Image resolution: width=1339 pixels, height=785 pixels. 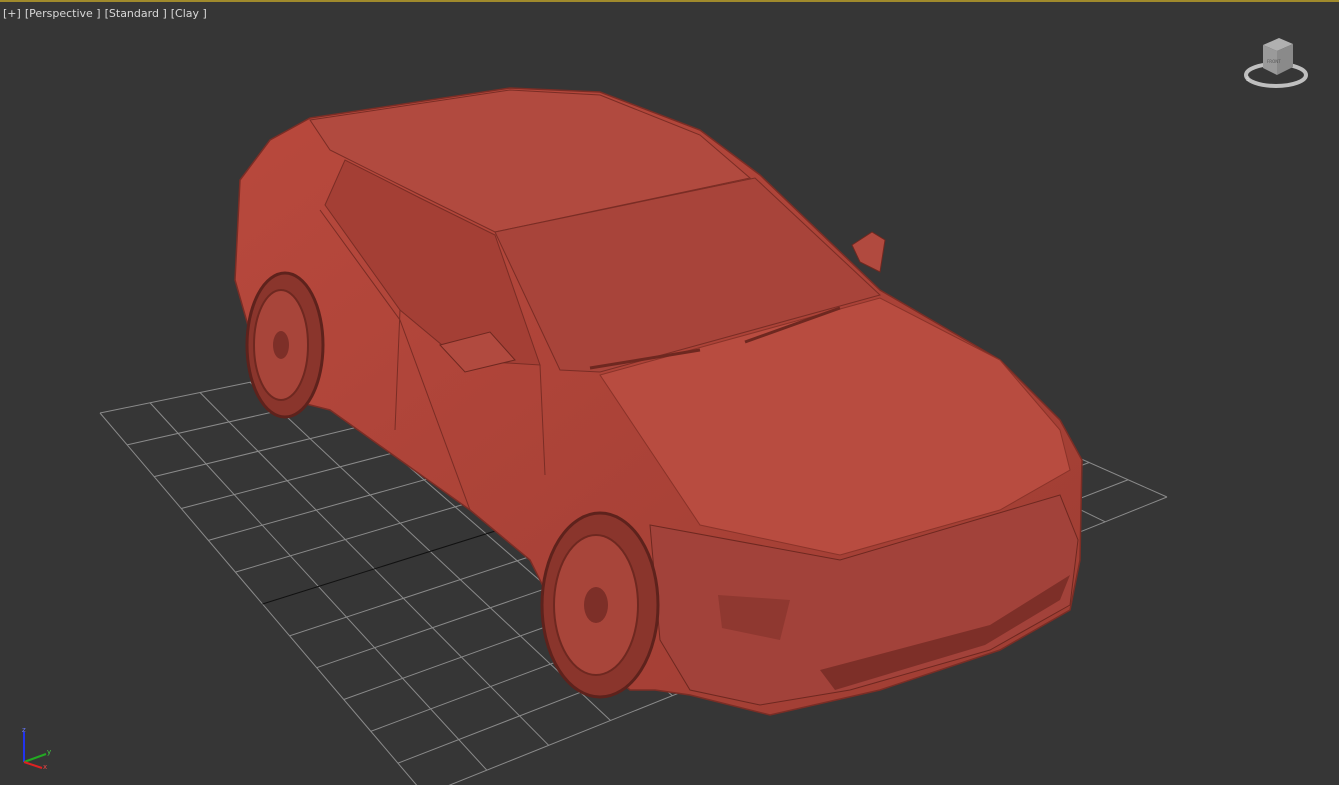 What do you see at coordinates (285, 345) in the screenshot?
I see `car-wheel-rear` at bounding box center [285, 345].